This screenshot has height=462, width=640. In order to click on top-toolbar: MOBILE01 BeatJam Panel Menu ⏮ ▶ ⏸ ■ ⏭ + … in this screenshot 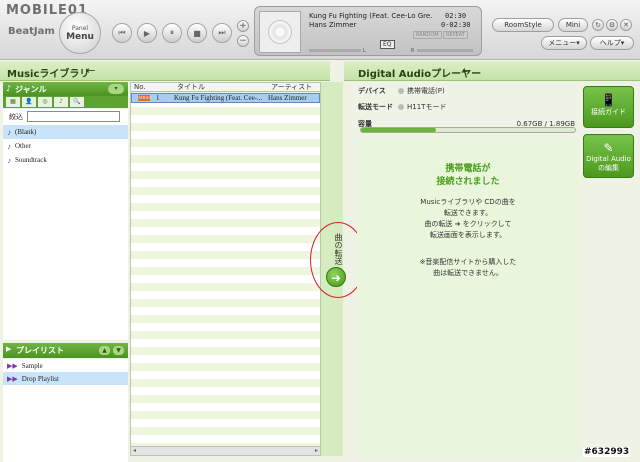, I will do `click(320, 30)`.